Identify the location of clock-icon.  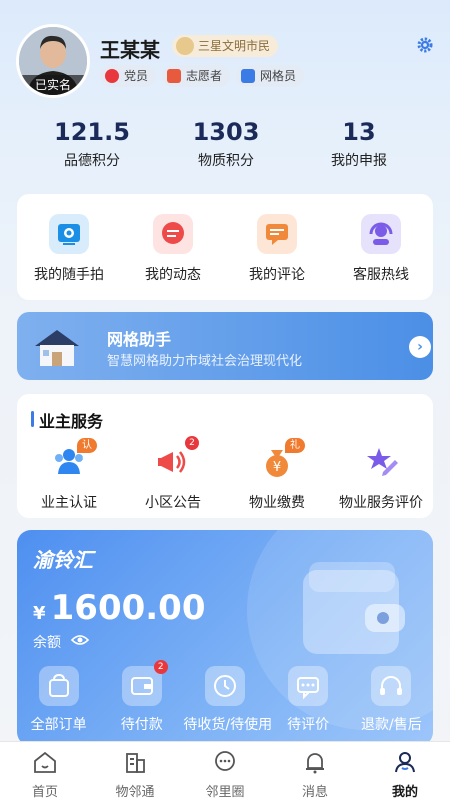
(224, 686).